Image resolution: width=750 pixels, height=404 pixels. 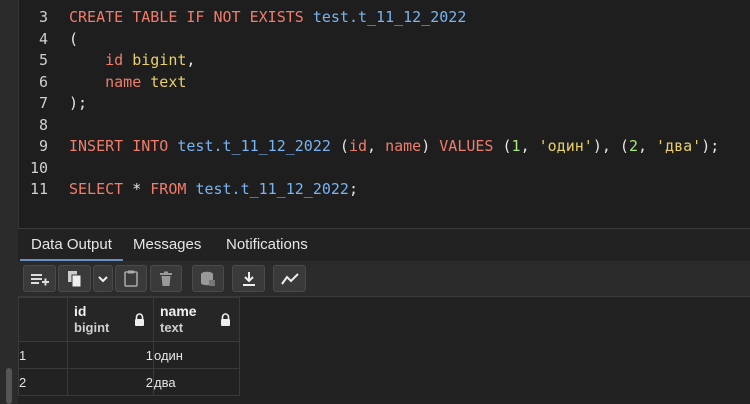 What do you see at coordinates (141, 189) in the screenshot?
I see `code-token: *` at bounding box center [141, 189].